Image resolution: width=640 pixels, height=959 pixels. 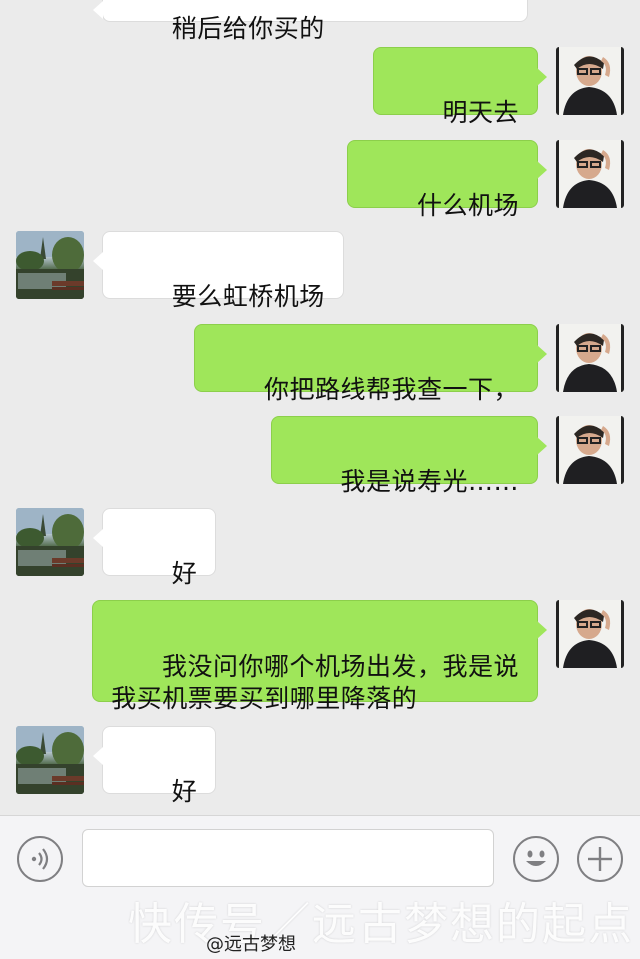 I want to click on watermark-small: @远古梦想, so click(x=251, y=944).